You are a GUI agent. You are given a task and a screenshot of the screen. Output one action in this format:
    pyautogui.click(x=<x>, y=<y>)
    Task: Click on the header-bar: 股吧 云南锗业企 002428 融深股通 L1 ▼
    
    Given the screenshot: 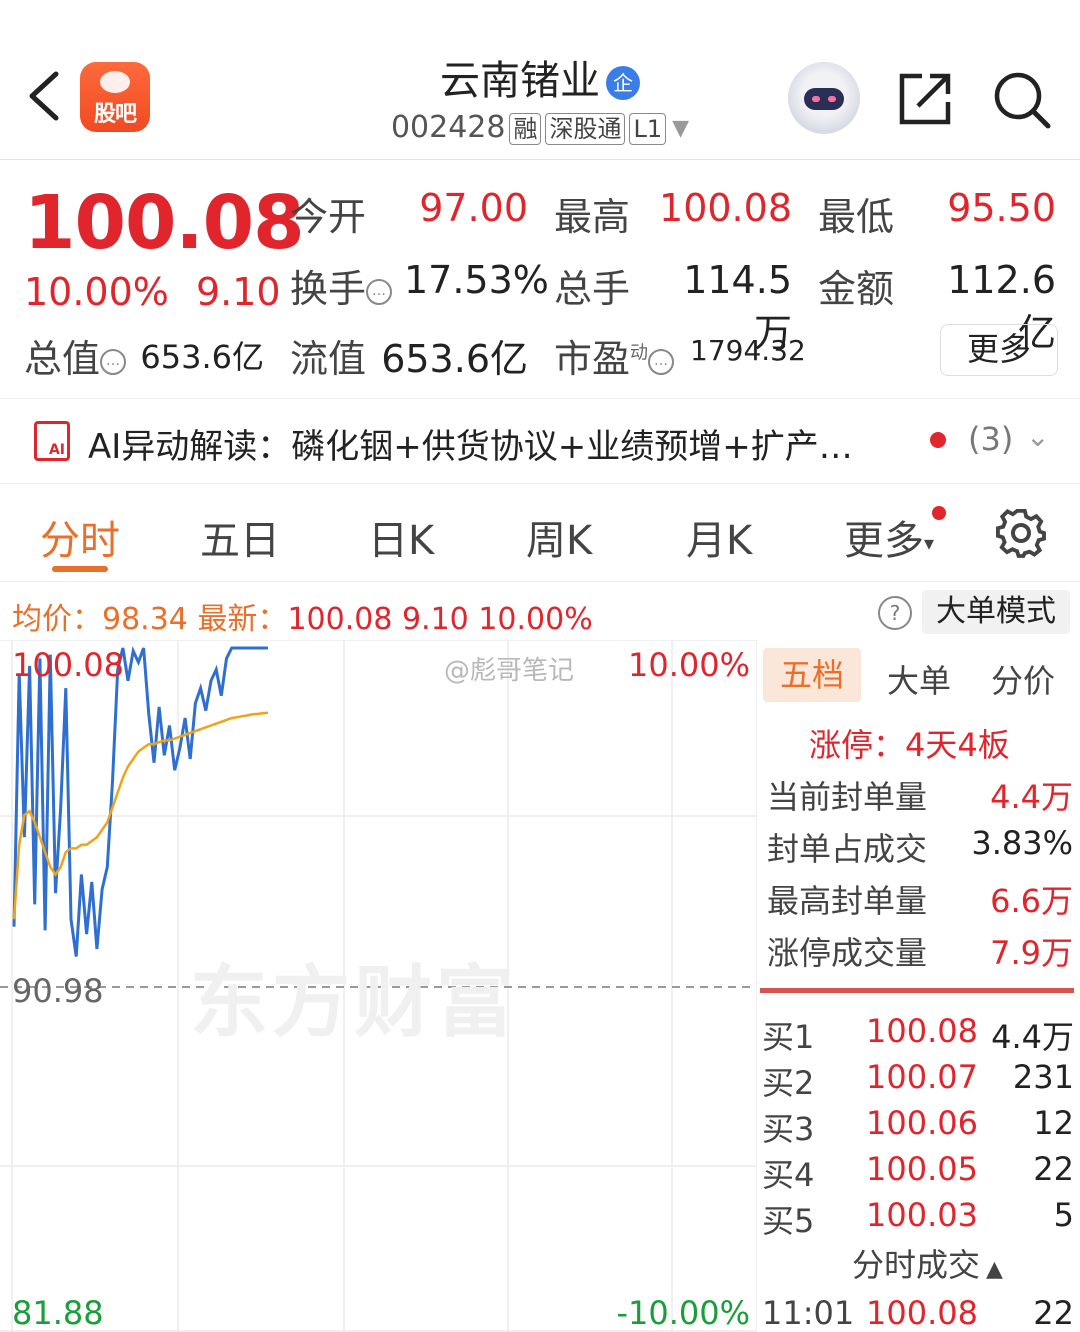 What is the action you would take?
    pyautogui.click(x=540, y=80)
    